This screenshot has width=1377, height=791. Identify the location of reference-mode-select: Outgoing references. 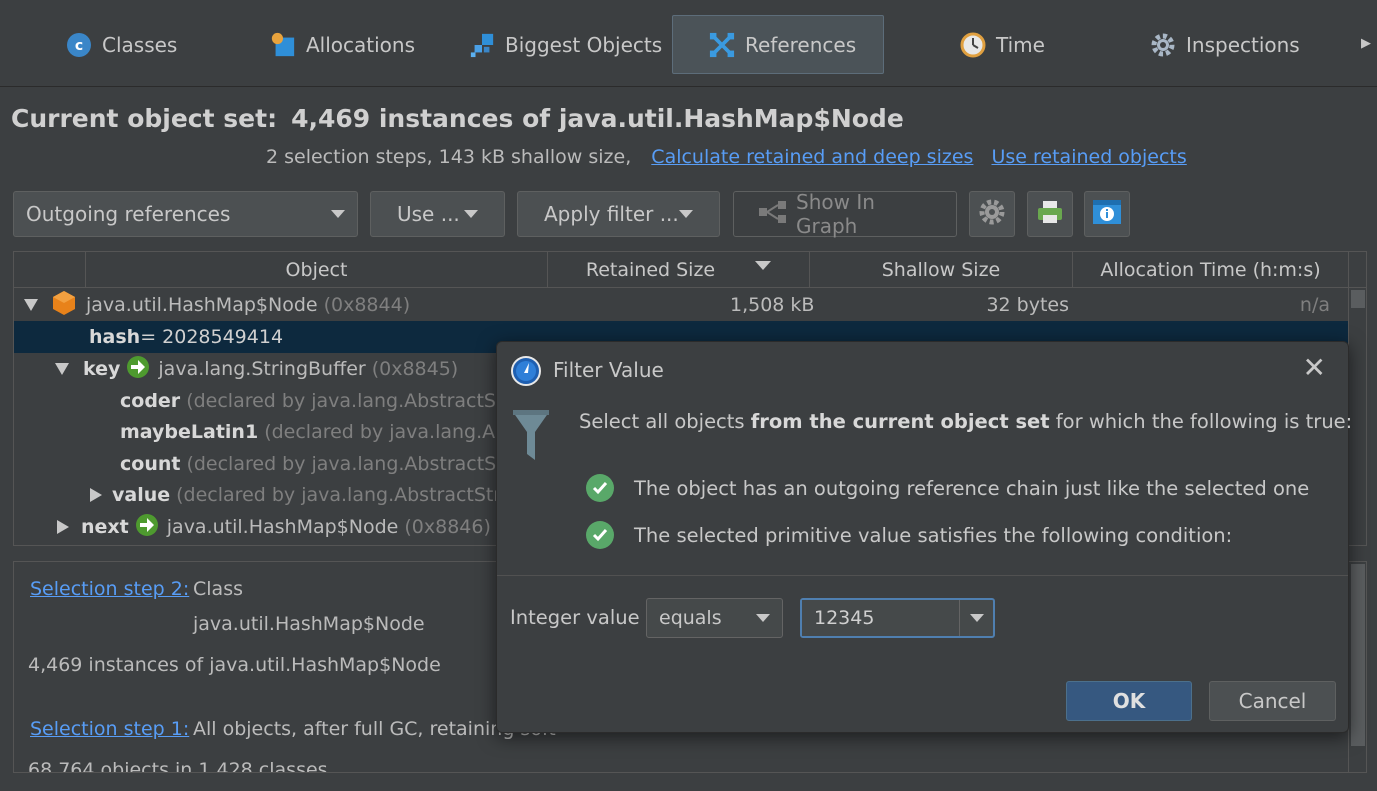
(185, 214).